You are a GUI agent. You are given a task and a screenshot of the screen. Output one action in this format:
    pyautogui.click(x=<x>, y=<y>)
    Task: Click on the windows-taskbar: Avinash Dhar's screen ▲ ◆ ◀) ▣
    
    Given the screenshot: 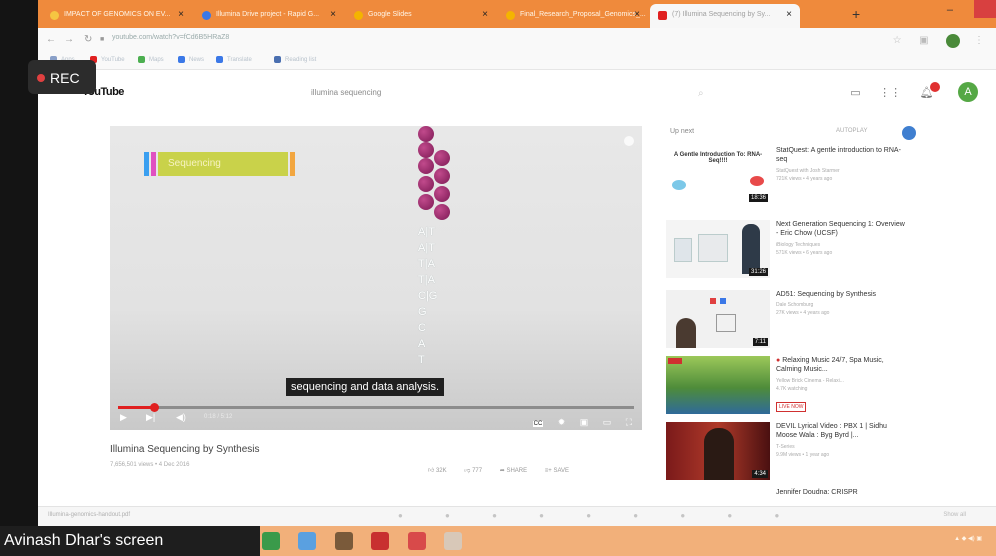 What is the action you would take?
    pyautogui.click(x=498, y=541)
    